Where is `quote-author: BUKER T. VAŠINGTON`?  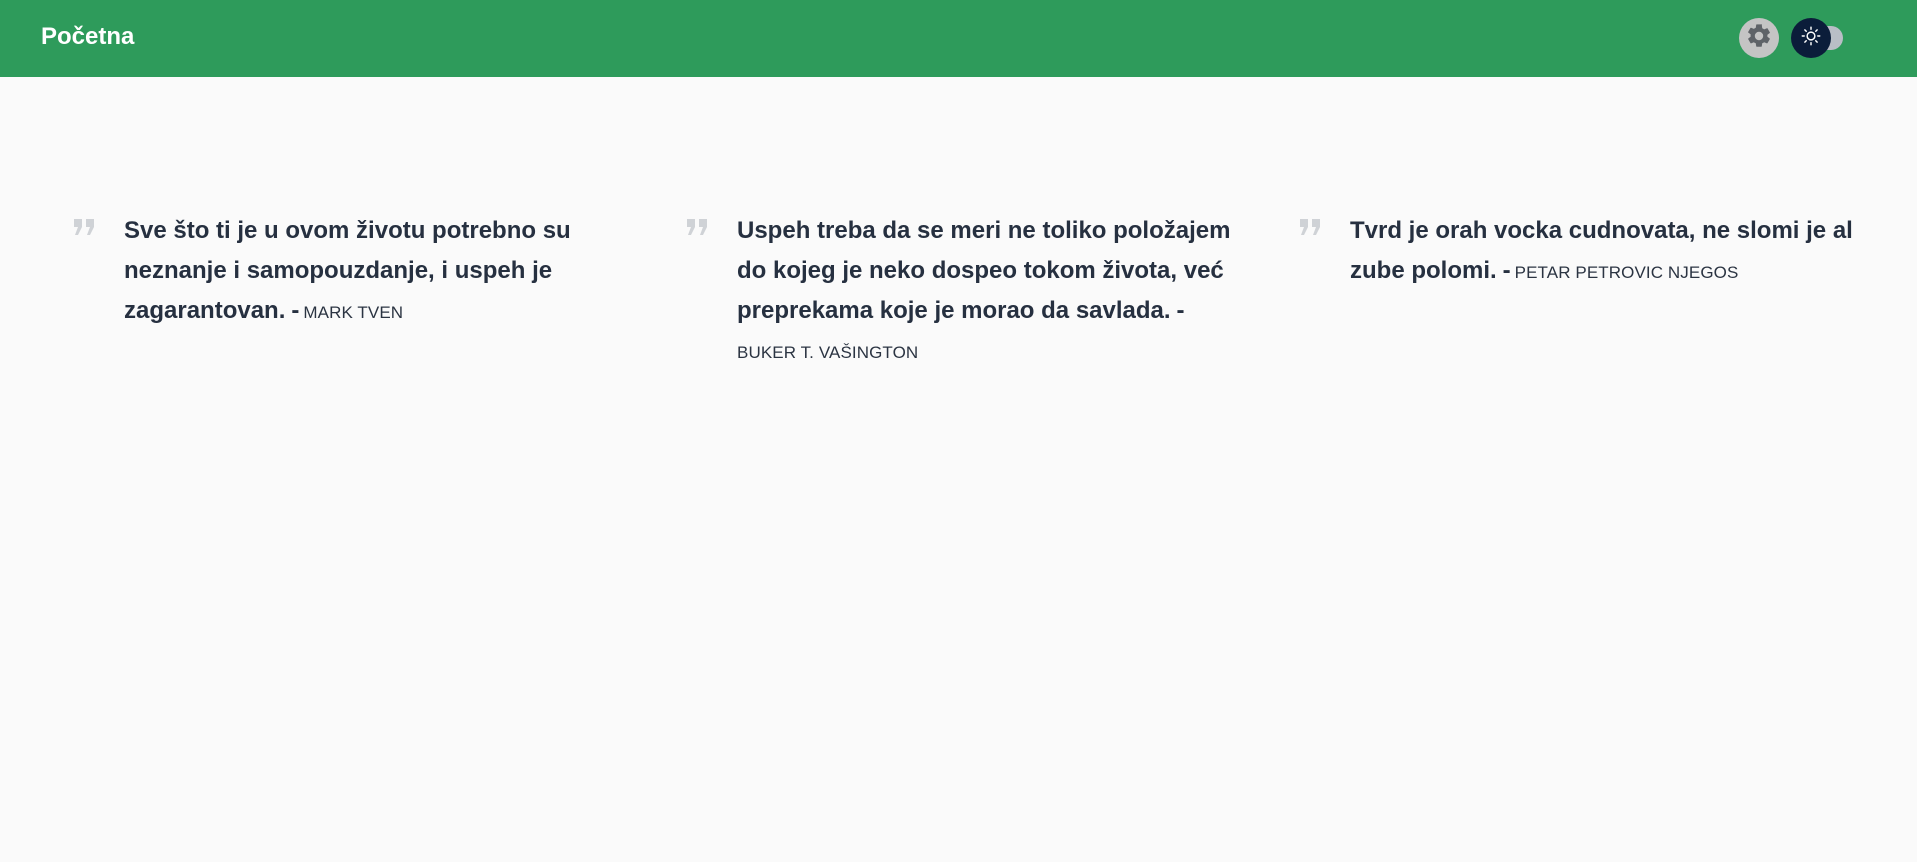 quote-author: BUKER T. VAŠINGTON is located at coordinates (828, 352).